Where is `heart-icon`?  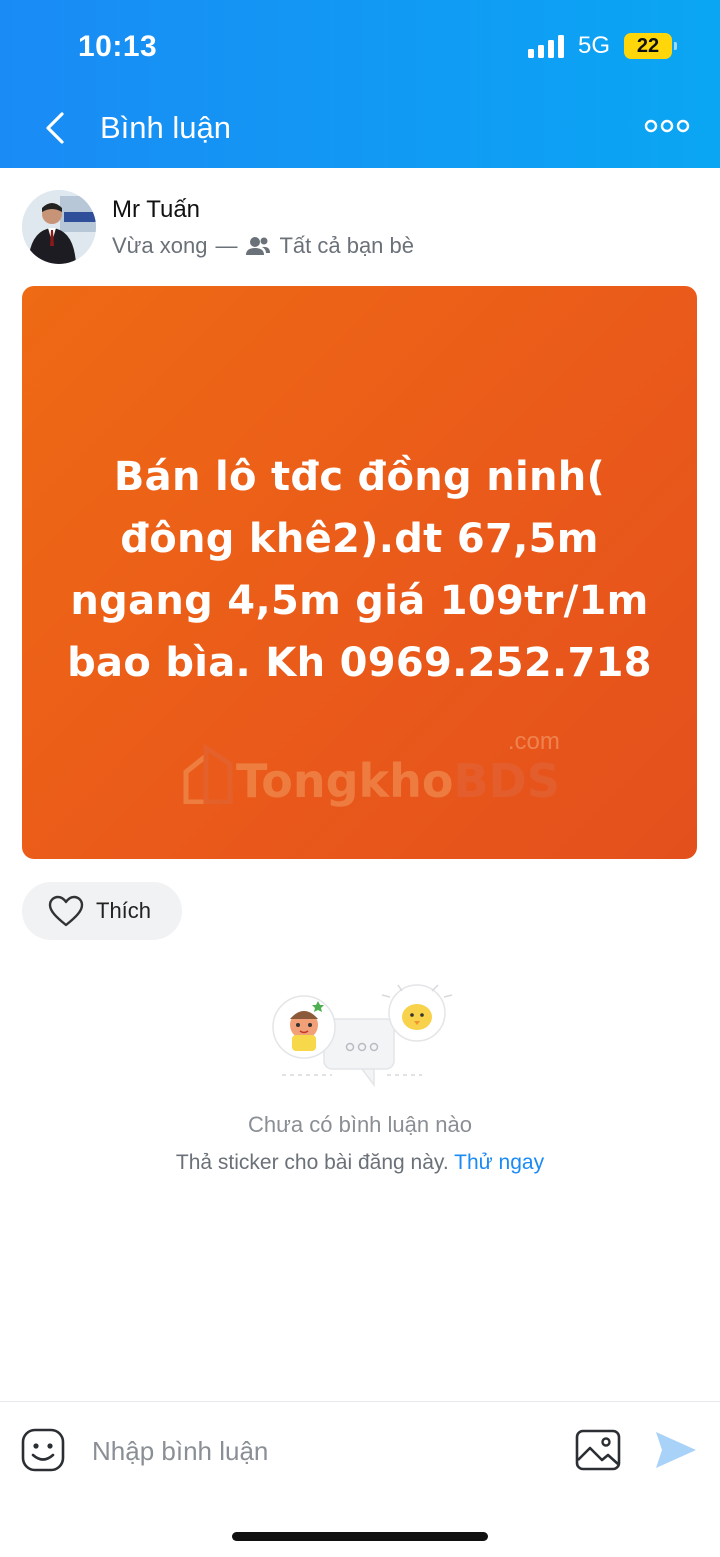
heart-icon is located at coordinates (66, 911).